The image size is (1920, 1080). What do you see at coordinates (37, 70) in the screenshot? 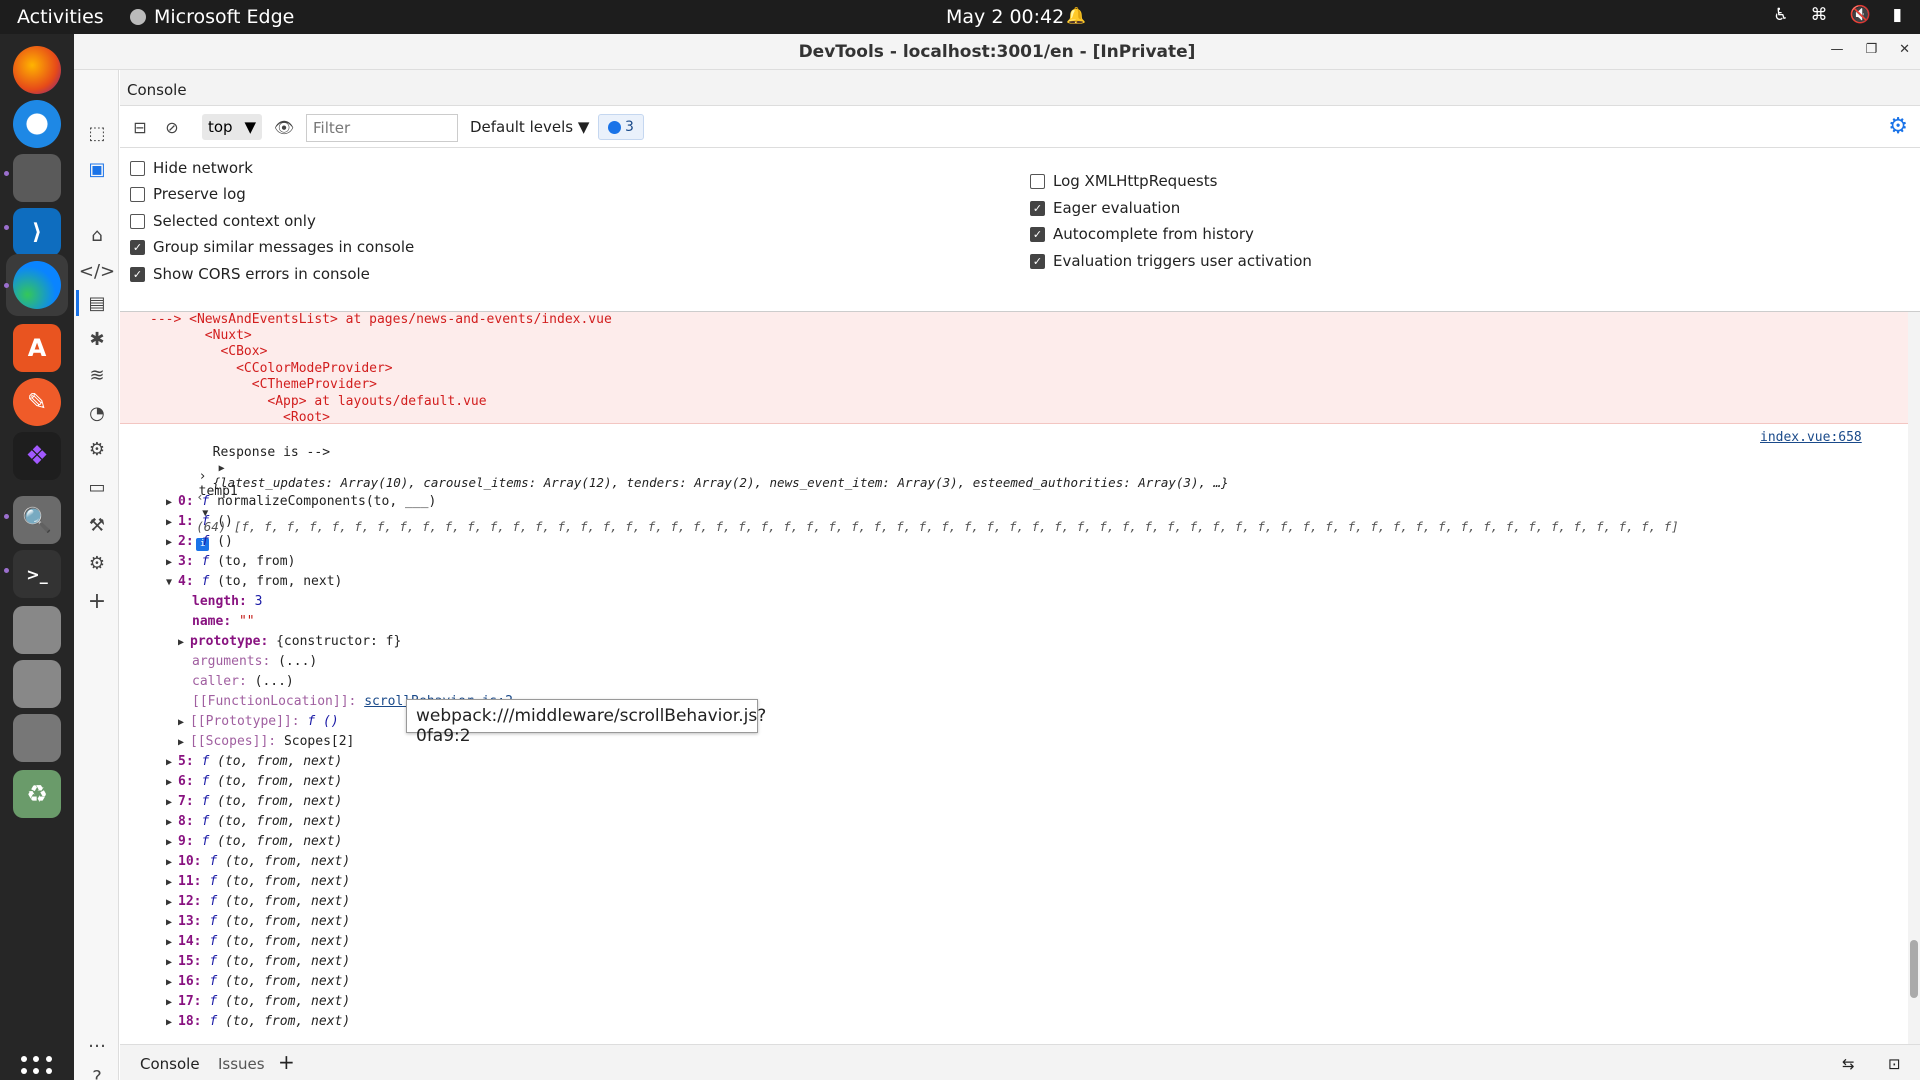
I see `firefox-icon` at bounding box center [37, 70].